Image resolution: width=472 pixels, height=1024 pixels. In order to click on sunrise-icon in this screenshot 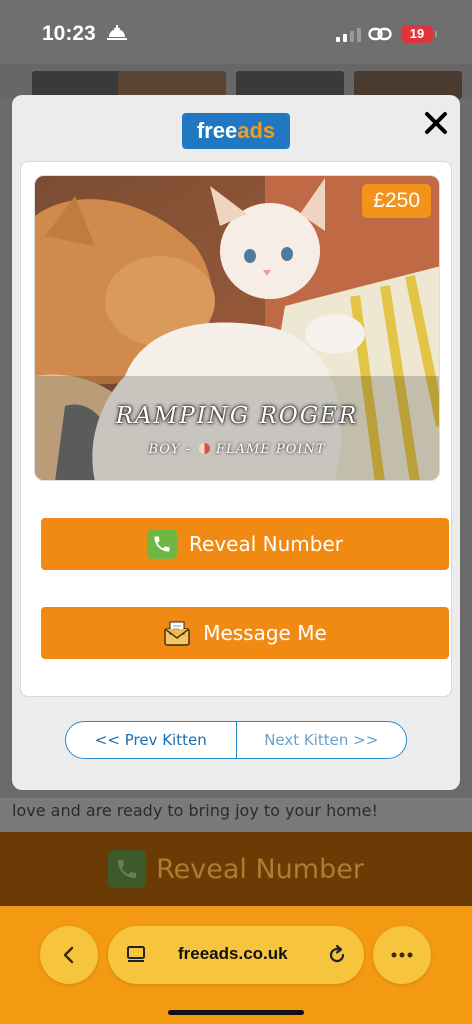, I will do `click(117, 32)`.